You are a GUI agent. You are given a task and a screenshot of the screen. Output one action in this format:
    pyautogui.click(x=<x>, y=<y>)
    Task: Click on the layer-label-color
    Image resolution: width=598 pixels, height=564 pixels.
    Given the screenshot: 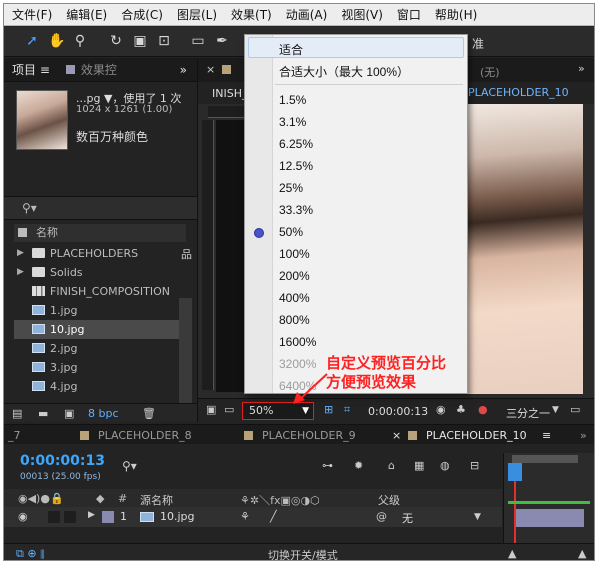 What is the action you would take?
    pyautogui.click(x=108, y=517)
    